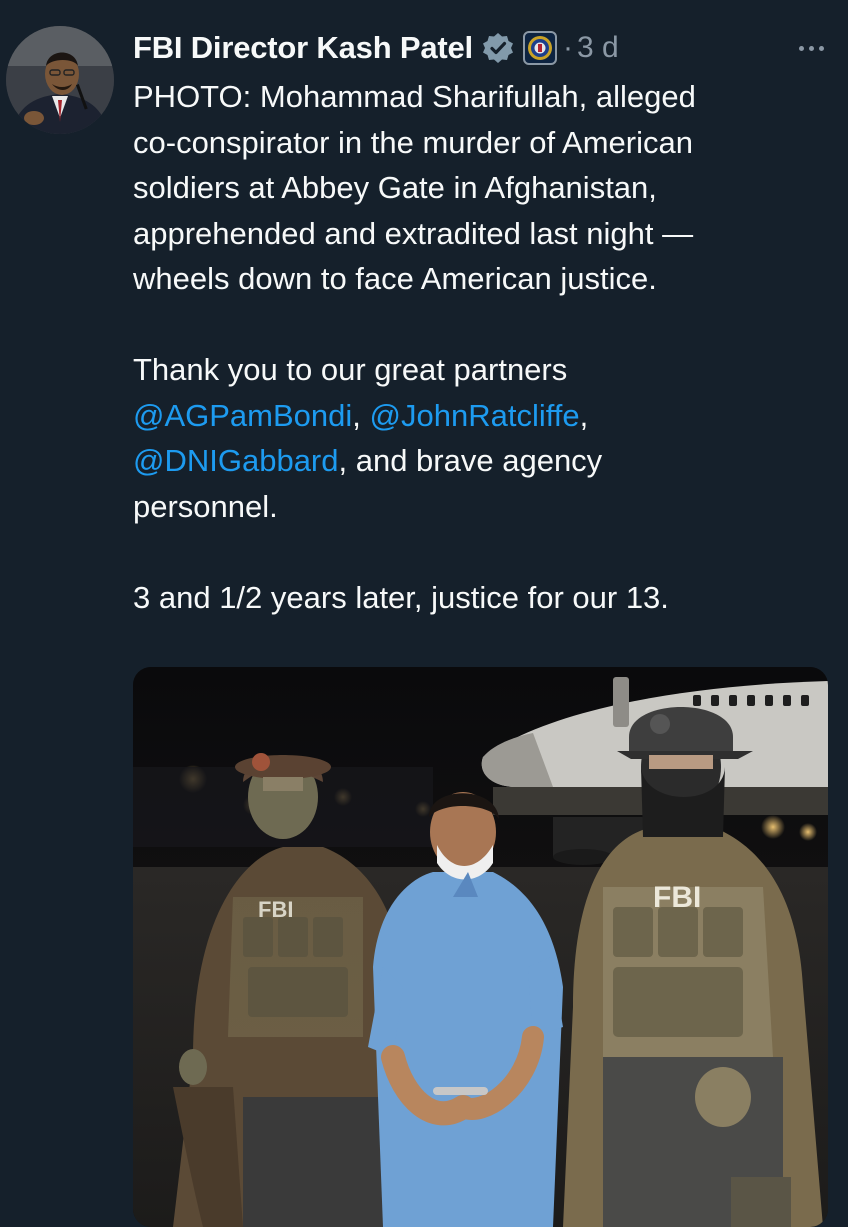 This screenshot has height=1227, width=848. What do you see at coordinates (303, 48) in the screenshot?
I see `author-name: FBI Director Kash Patel` at bounding box center [303, 48].